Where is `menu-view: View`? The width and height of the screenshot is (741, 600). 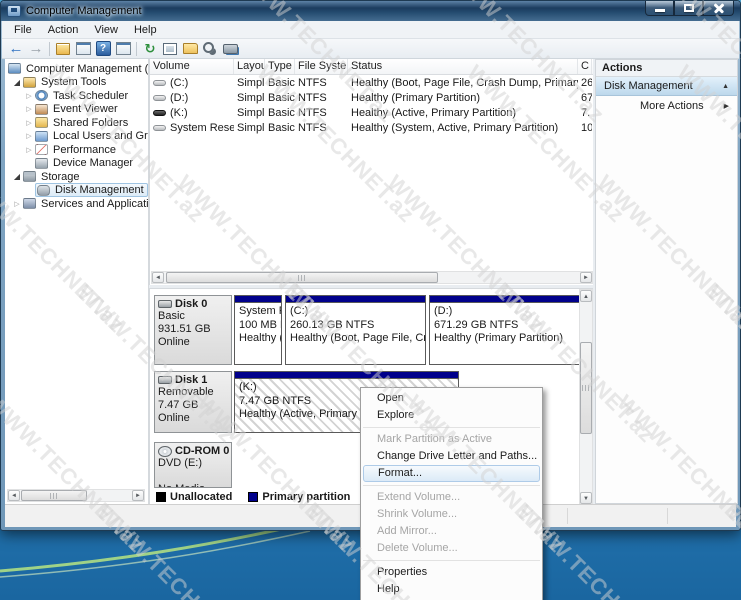 menu-view: View is located at coordinates (106, 30).